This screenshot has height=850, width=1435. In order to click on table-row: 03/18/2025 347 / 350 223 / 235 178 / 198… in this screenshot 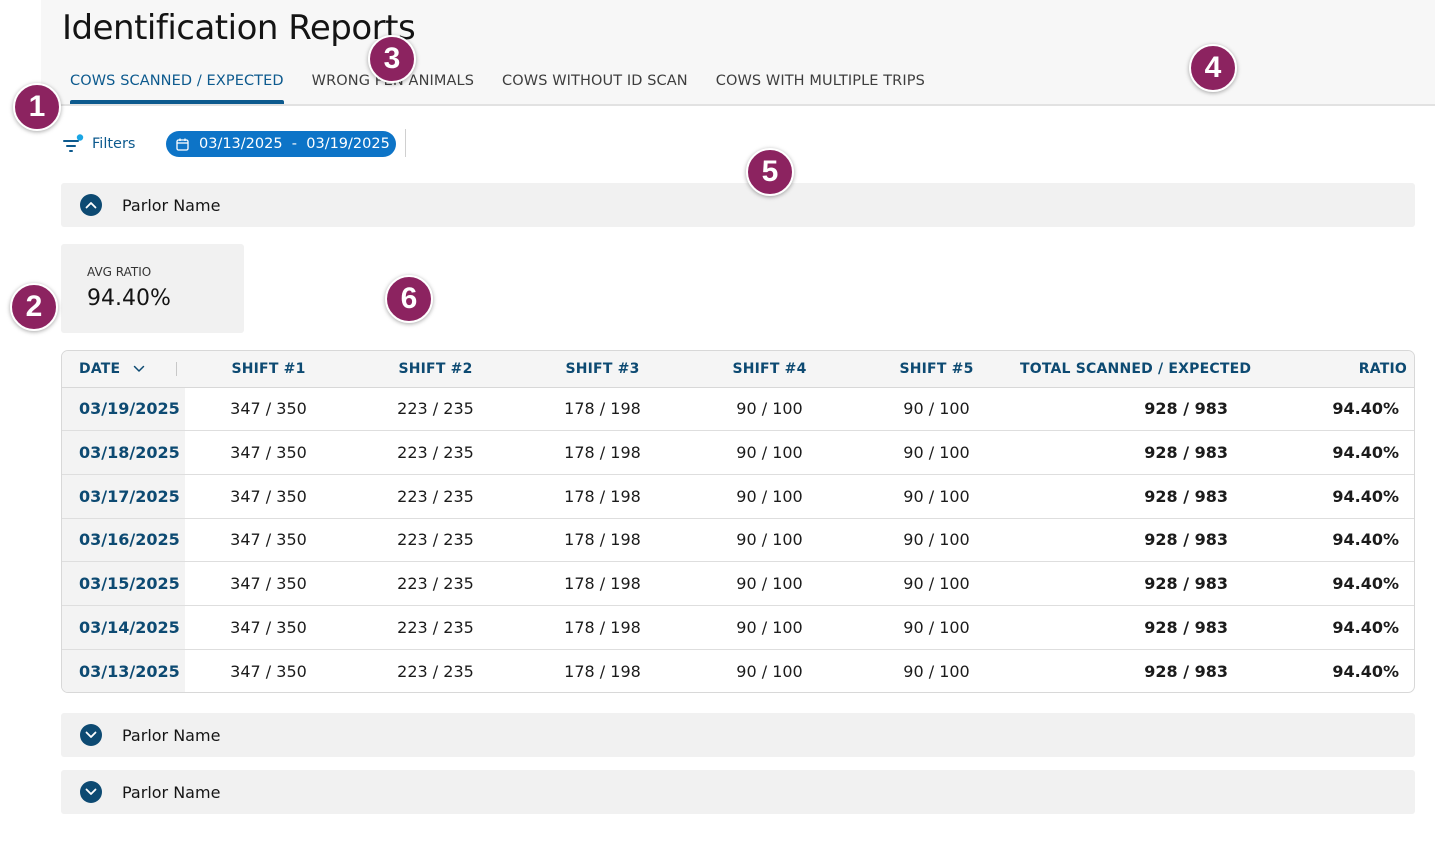, I will do `click(738, 452)`.